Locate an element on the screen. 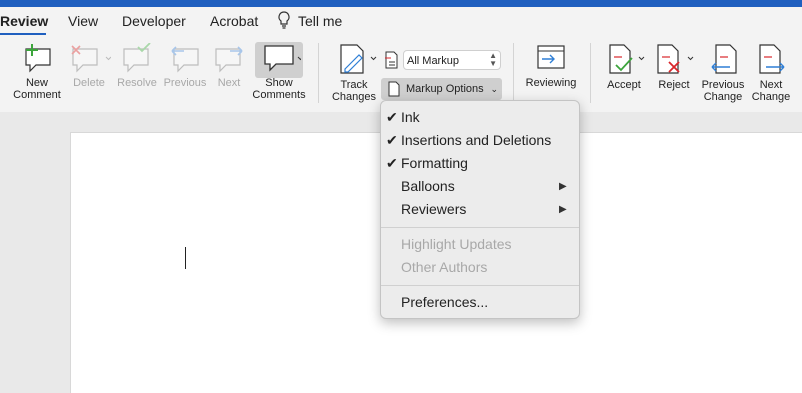  reviewing-pane-button: Reviewing is located at coordinates (551, 66).